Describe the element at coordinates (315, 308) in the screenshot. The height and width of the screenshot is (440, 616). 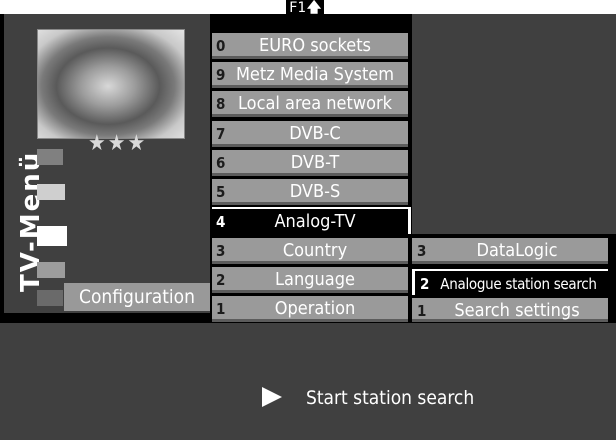
I see `menu-item-label: Operation` at that location.